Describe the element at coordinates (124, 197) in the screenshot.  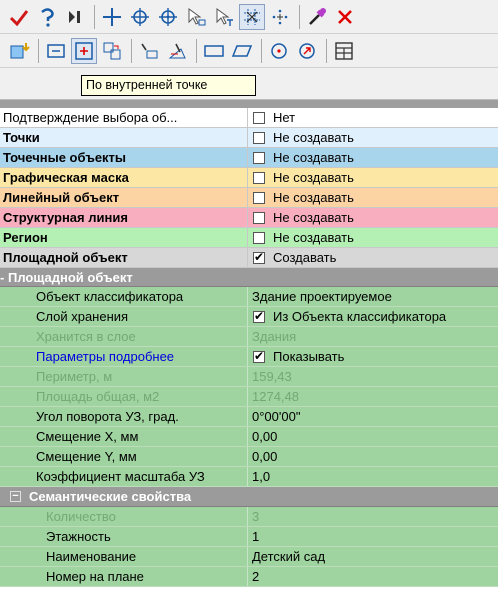
I see `setting-label: Линейный объект` at that location.